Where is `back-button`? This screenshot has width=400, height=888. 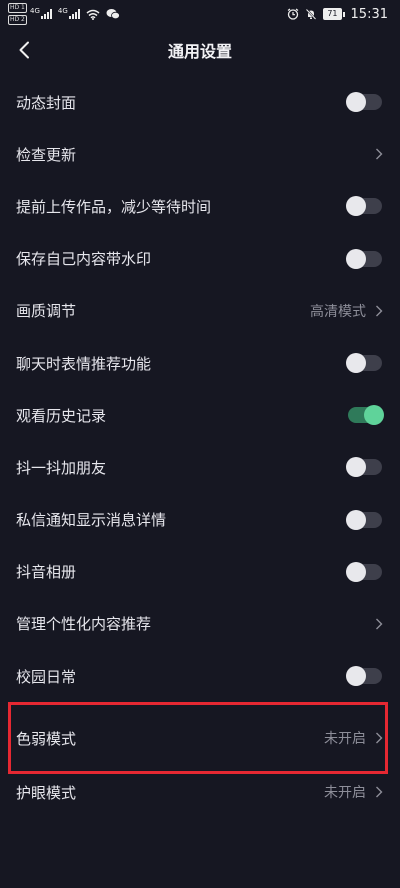 back-button is located at coordinates (24, 50).